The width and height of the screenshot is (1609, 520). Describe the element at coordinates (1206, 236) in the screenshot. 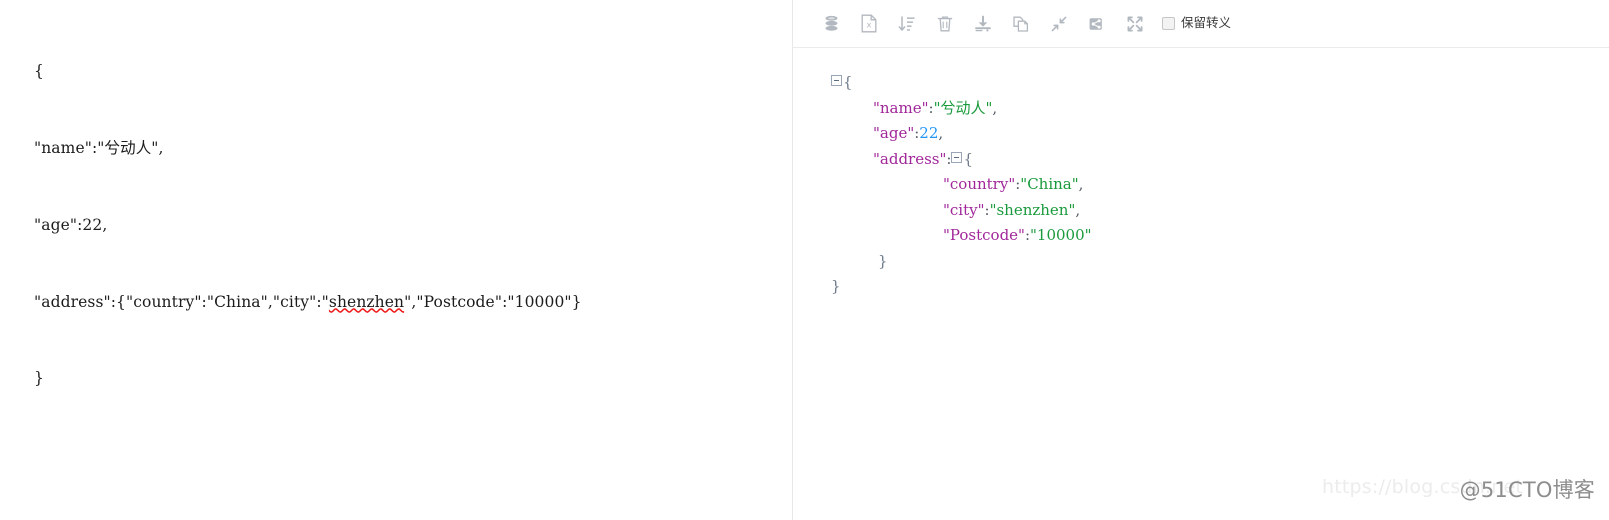

I see `tree-row-postcode: "Postcode":"10000"` at that location.